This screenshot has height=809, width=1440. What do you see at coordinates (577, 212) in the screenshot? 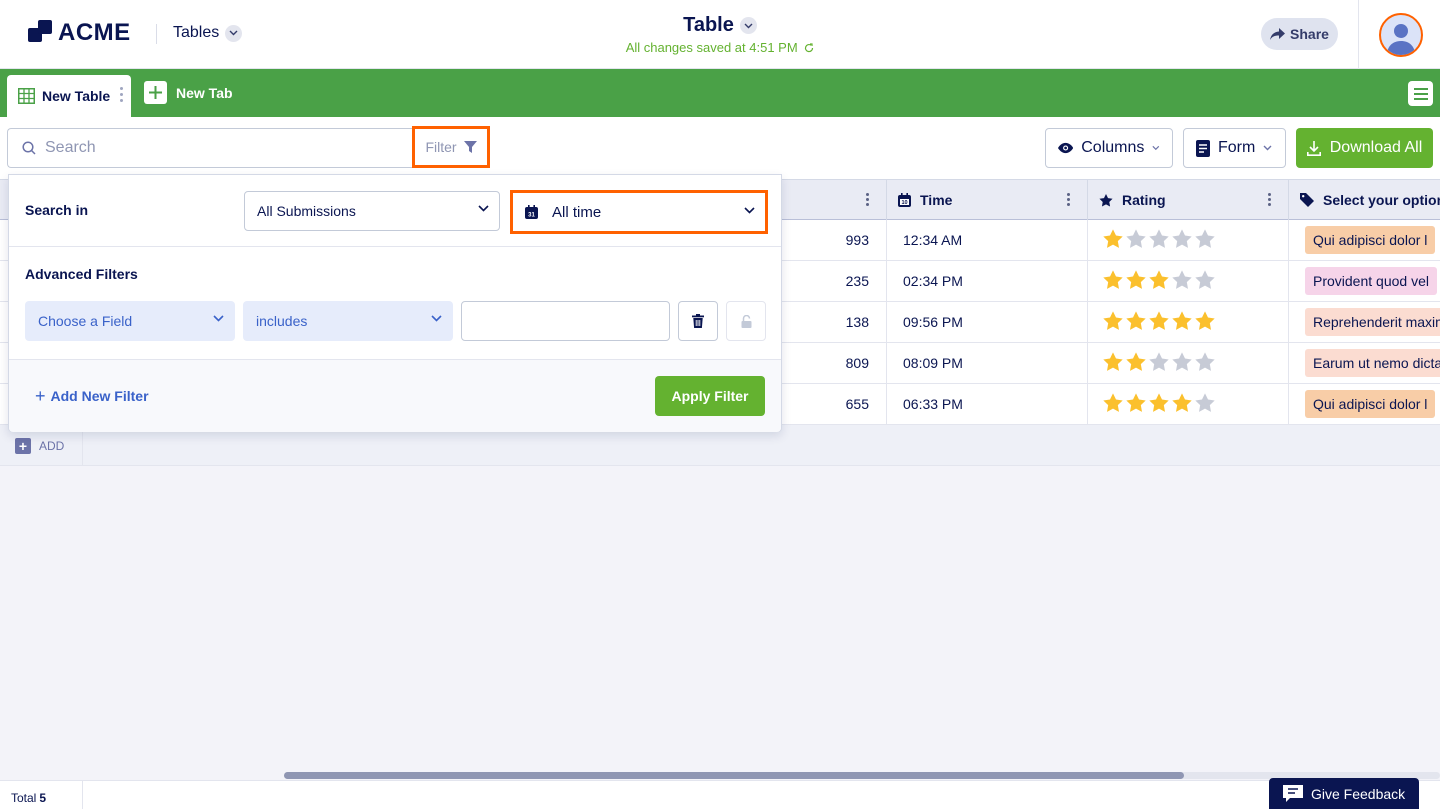
I see `date-range-value: All time` at bounding box center [577, 212].